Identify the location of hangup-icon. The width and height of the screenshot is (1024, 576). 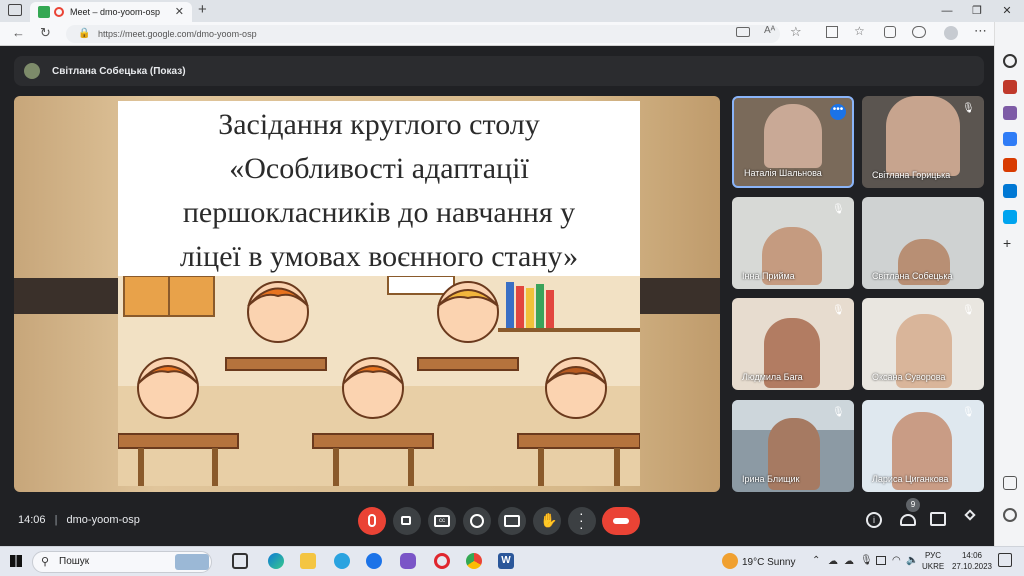
(621, 521).